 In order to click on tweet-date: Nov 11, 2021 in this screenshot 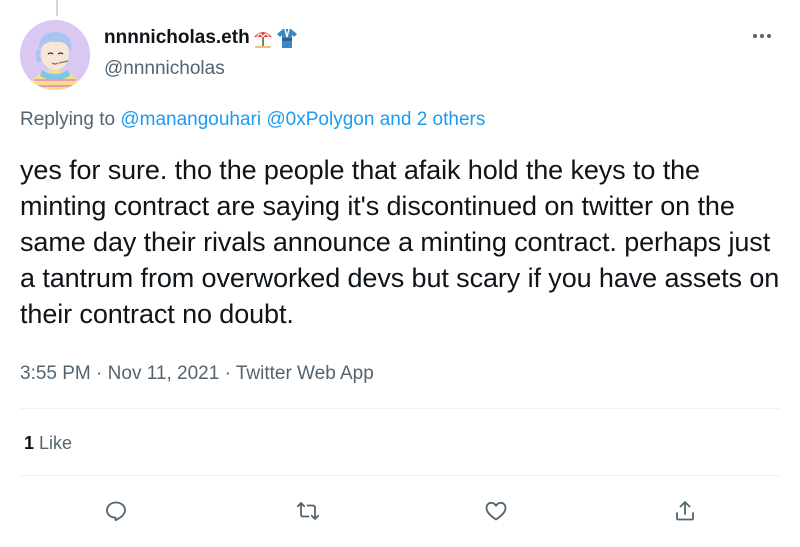, I will do `click(164, 373)`.